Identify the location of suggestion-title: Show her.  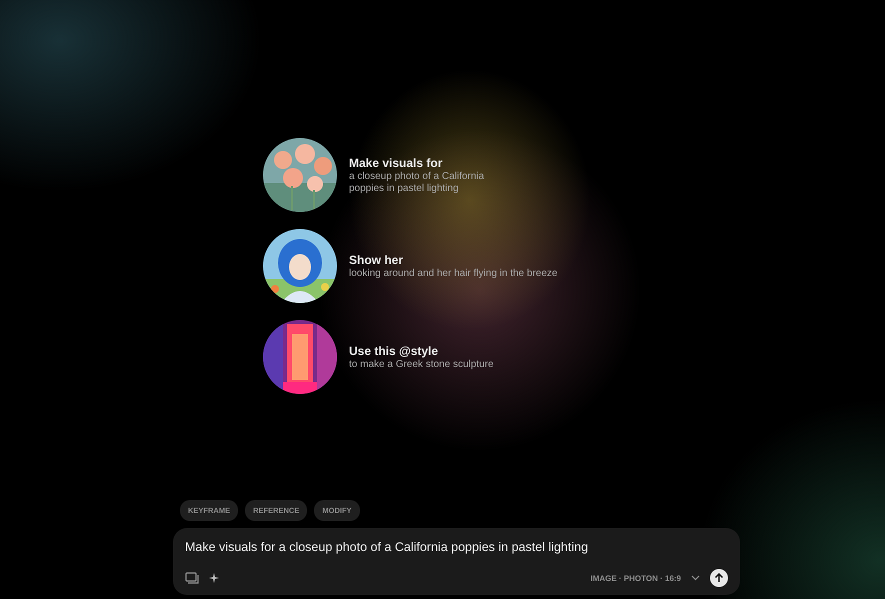
(453, 260).